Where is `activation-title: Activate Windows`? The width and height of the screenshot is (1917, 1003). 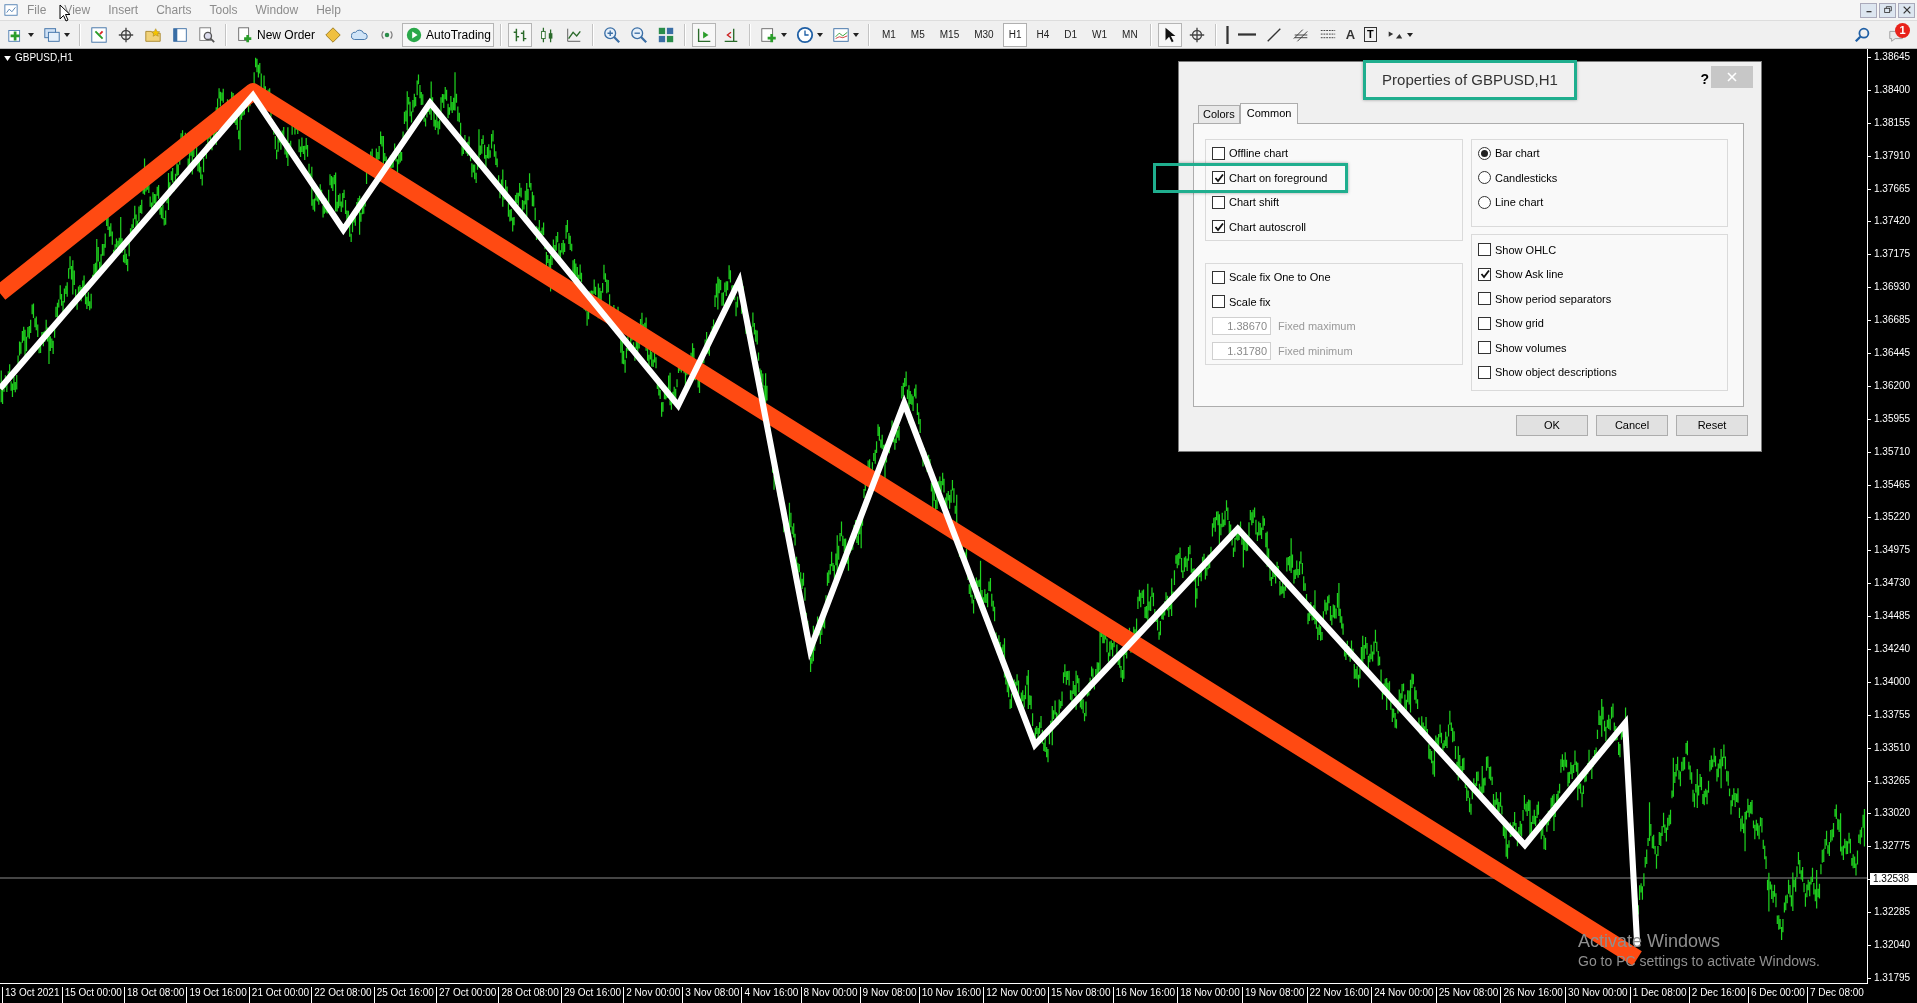
activation-title: Activate Windows is located at coordinates (1650, 941).